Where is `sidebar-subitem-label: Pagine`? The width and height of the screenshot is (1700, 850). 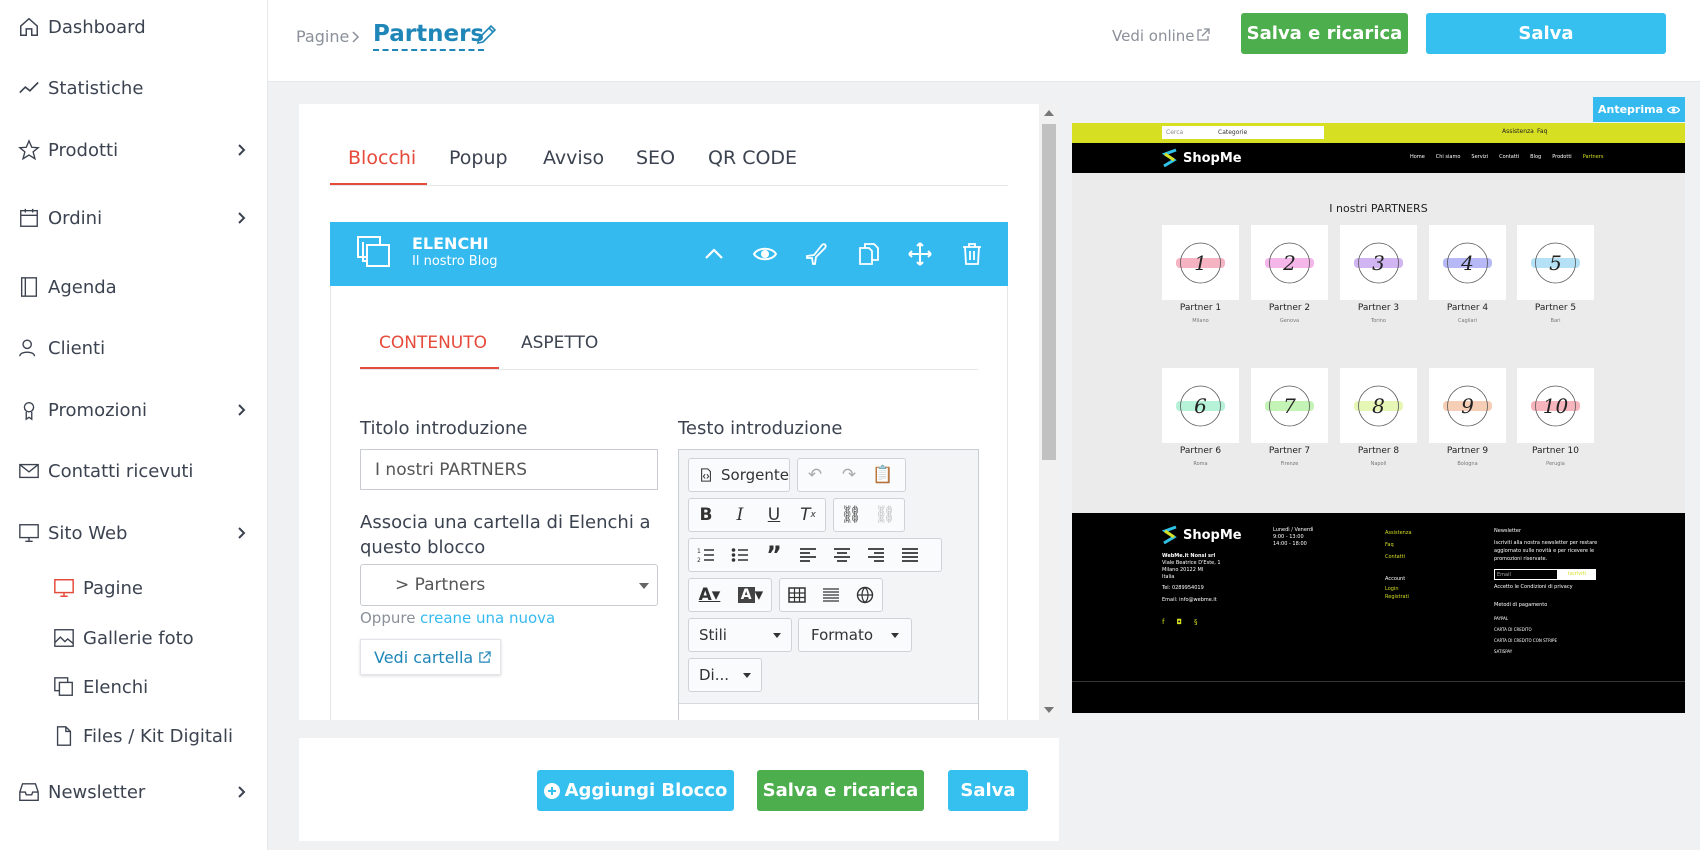 sidebar-subitem-label: Pagine is located at coordinates (113, 588).